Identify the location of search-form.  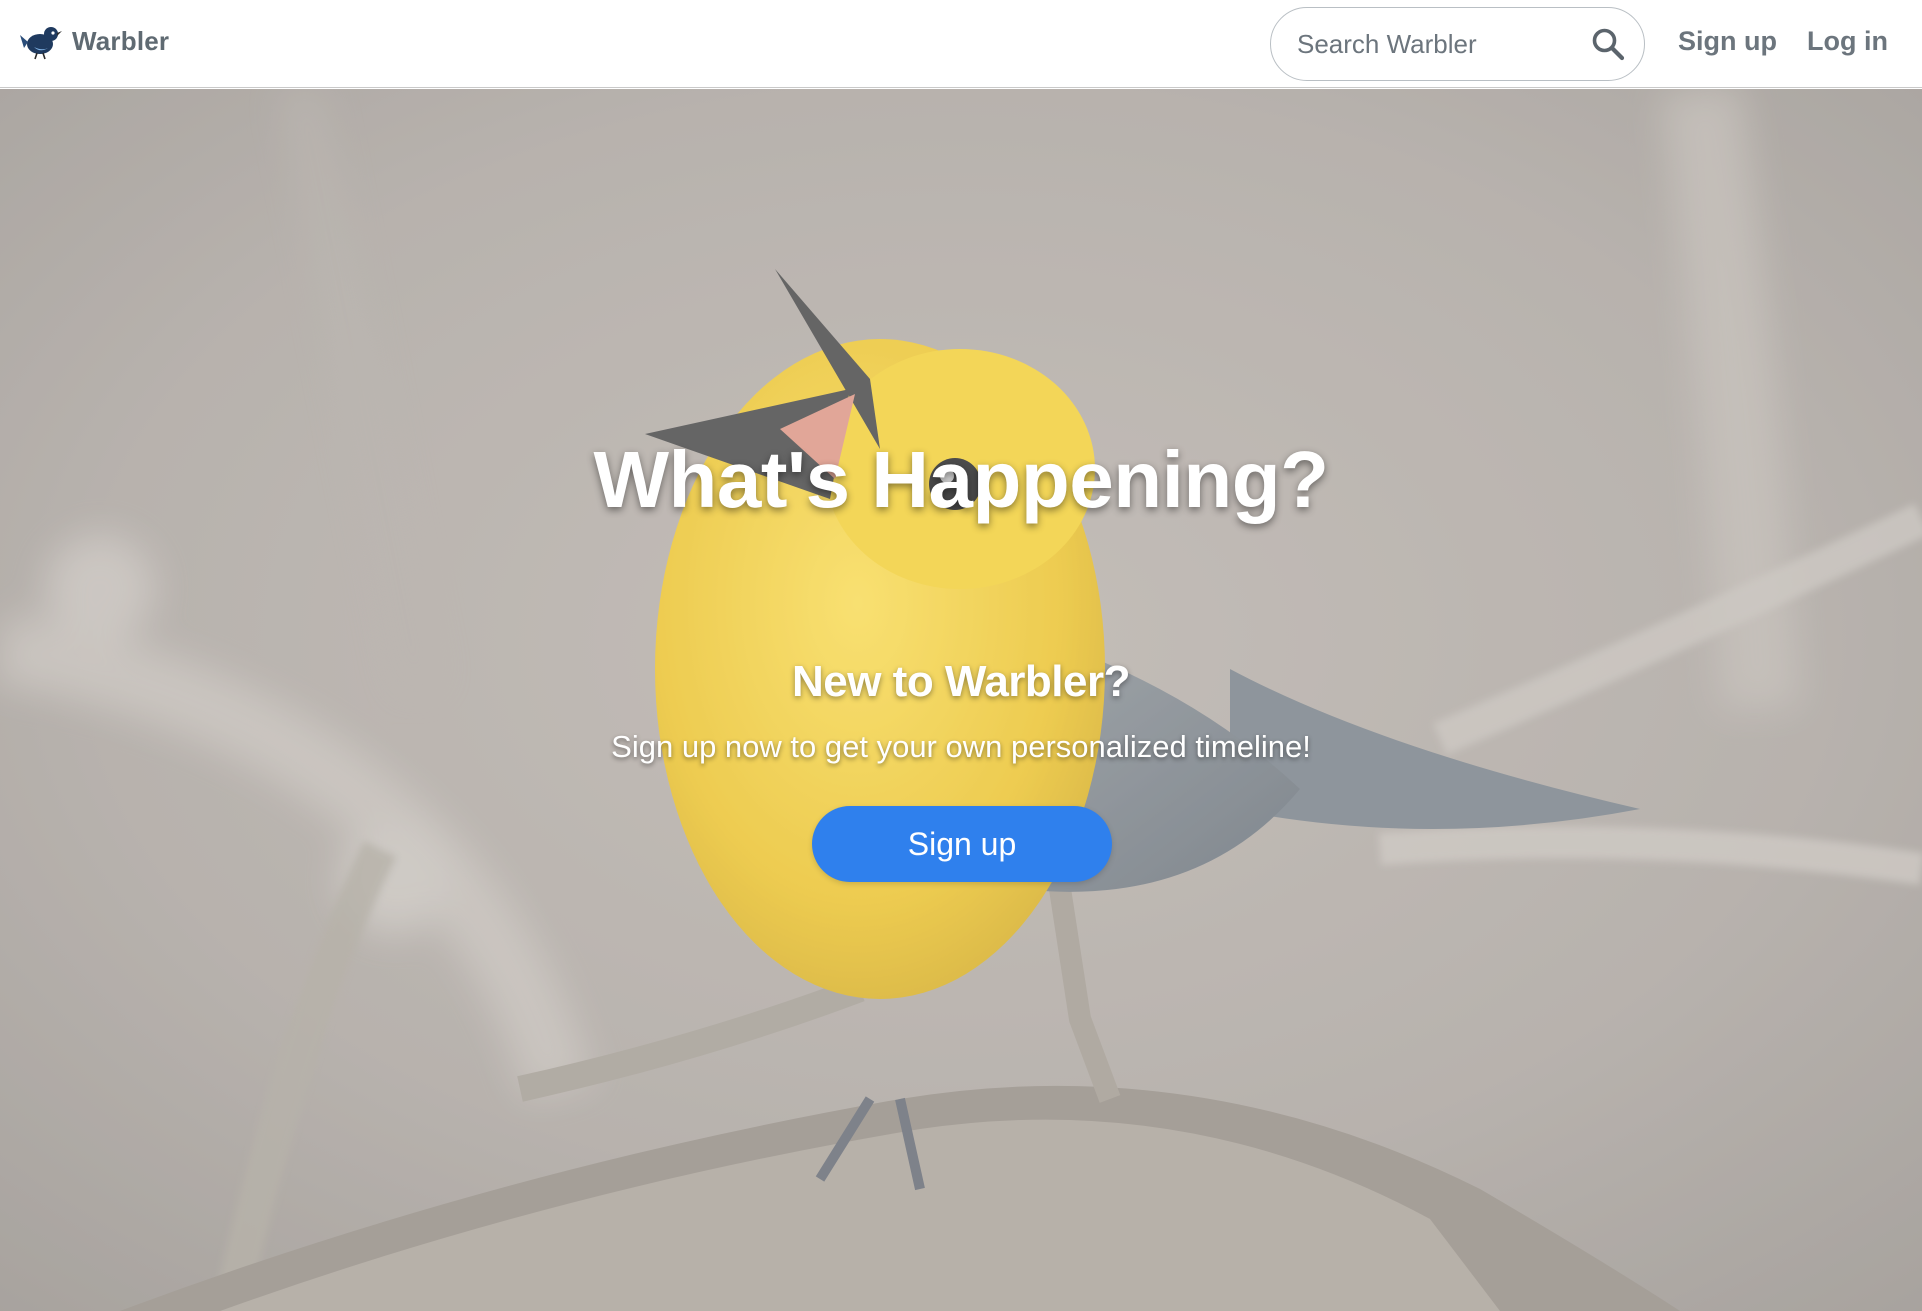
(1457, 44).